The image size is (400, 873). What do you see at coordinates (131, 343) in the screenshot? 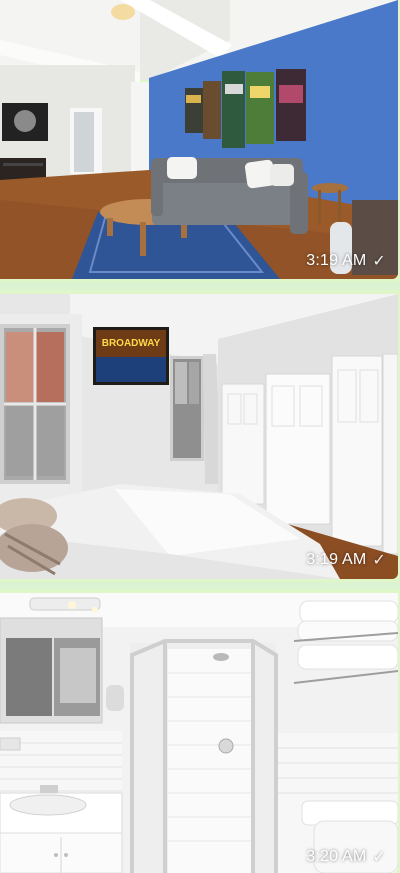
I see `tv-title-text: BROADWAY` at bounding box center [131, 343].